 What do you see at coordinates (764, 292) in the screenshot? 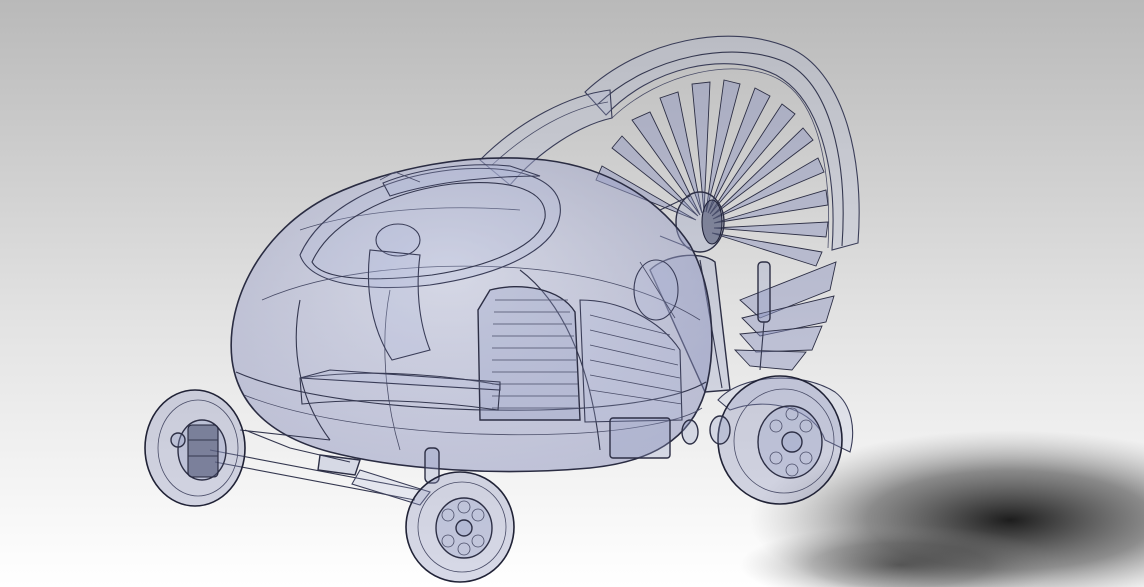
I see `rear-shock-absorber` at bounding box center [764, 292].